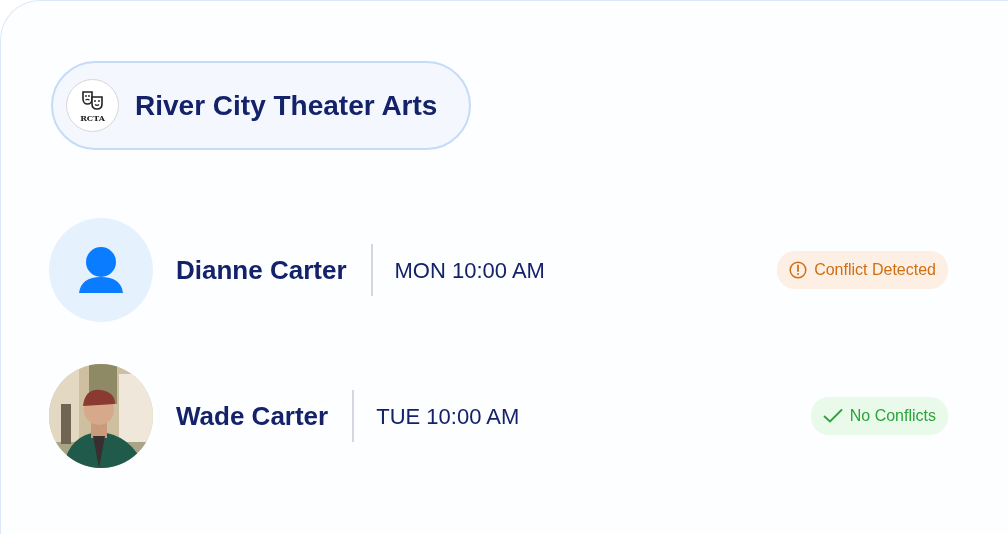 The width and height of the screenshot is (1008, 534). I want to click on theater-masks-icon, so click(92, 100).